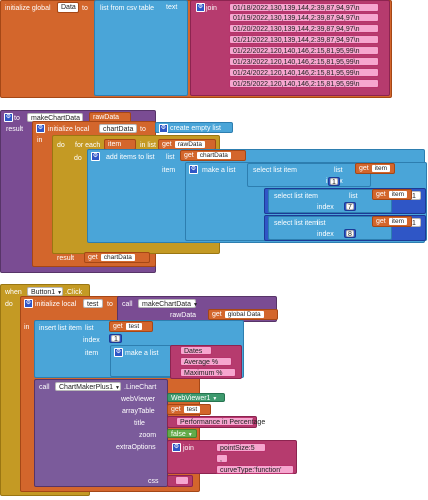 This screenshot has width=428, height=500. I want to click on procedure-gear-icon: ⚙, so click(8, 117).